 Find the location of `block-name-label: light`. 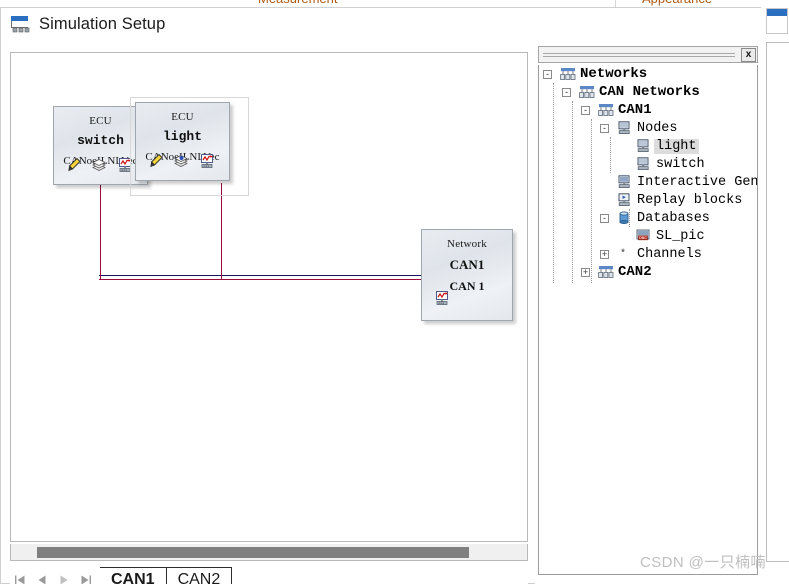

block-name-label: light is located at coordinates (182, 136).